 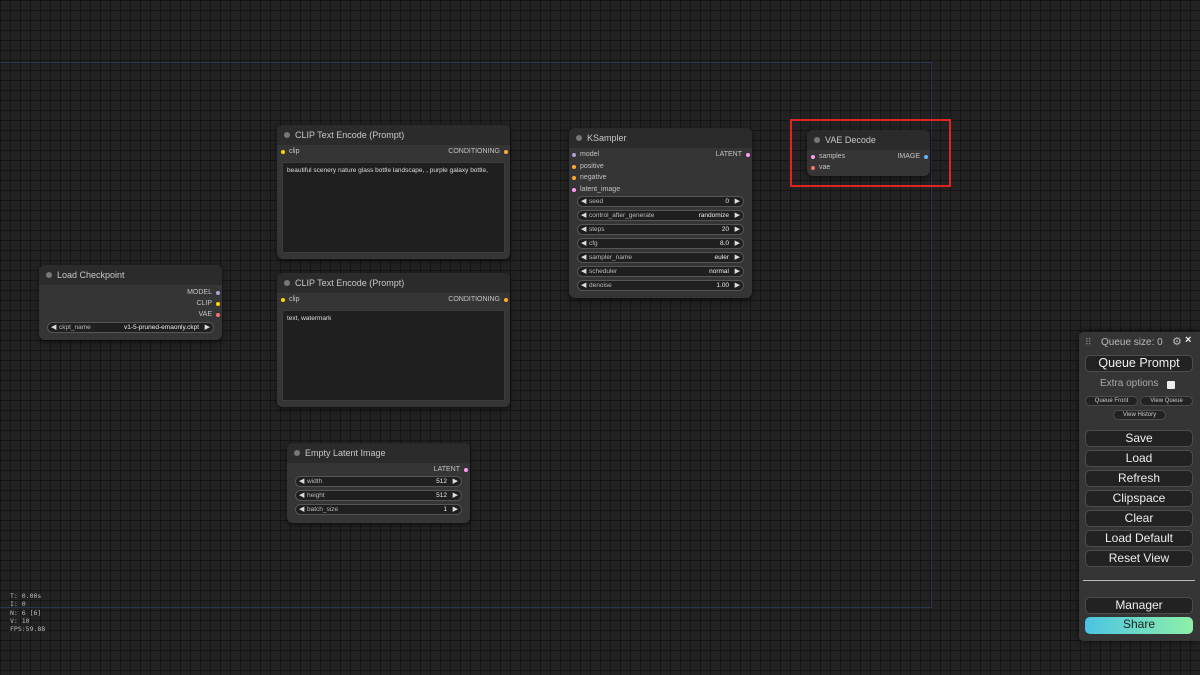 What do you see at coordinates (378, 495) in the screenshot?
I see `height-widget: ◀ height 512 ▶` at bounding box center [378, 495].